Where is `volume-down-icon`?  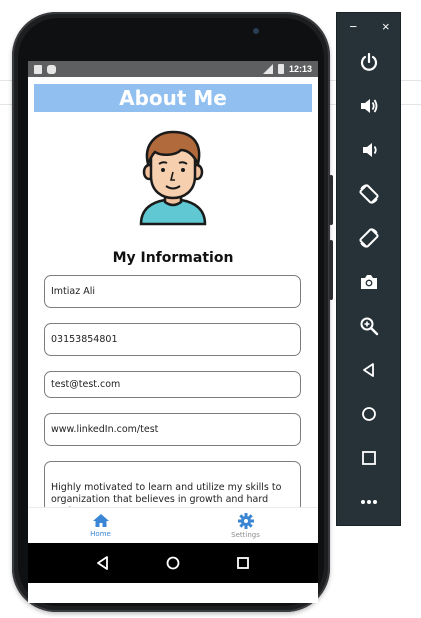 volume-down-icon is located at coordinates (370, 150).